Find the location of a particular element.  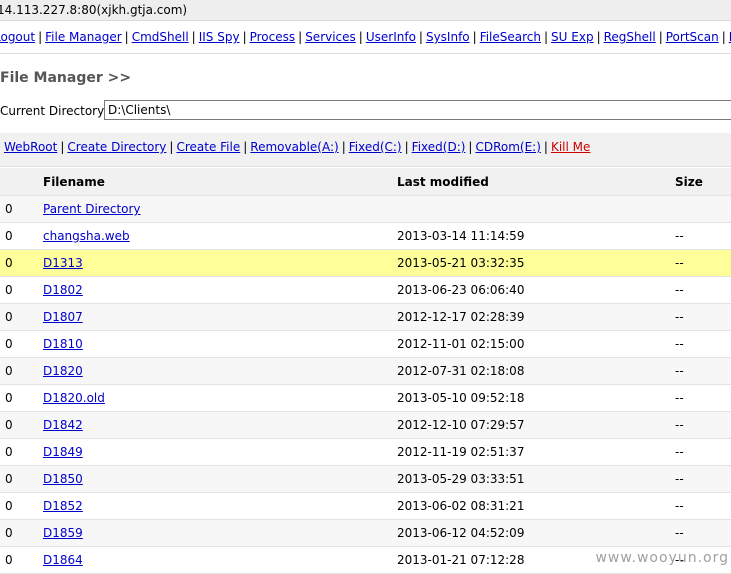

row-last-modified: 2012-12-17 02:28:39 is located at coordinates (536, 317).